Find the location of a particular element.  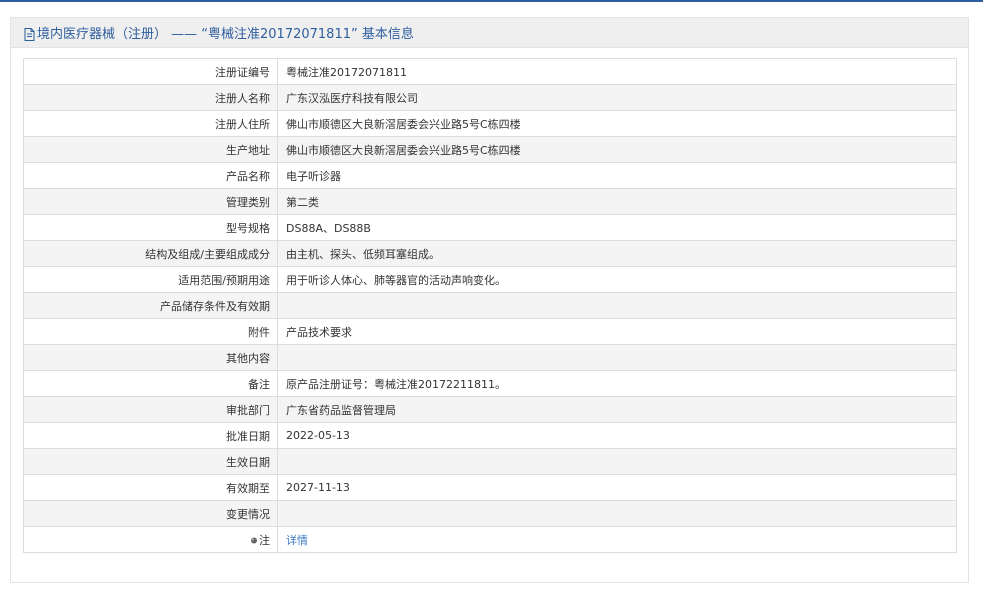

row-value: DS88A、DS88B is located at coordinates (617, 227).